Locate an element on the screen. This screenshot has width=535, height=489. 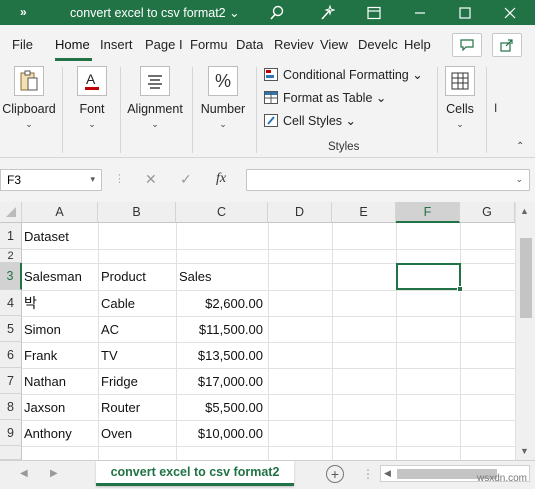
tab-formulas: Formu is located at coordinates (209, 44).